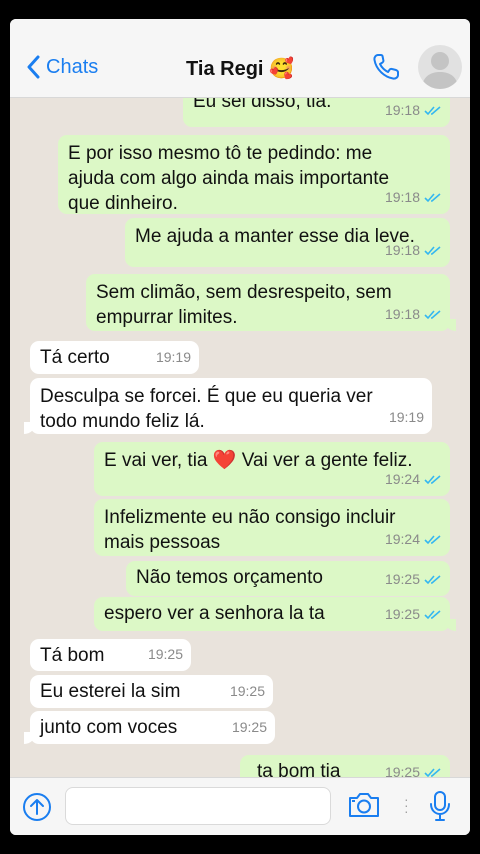  I want to click on message-input, so click(198, 806).